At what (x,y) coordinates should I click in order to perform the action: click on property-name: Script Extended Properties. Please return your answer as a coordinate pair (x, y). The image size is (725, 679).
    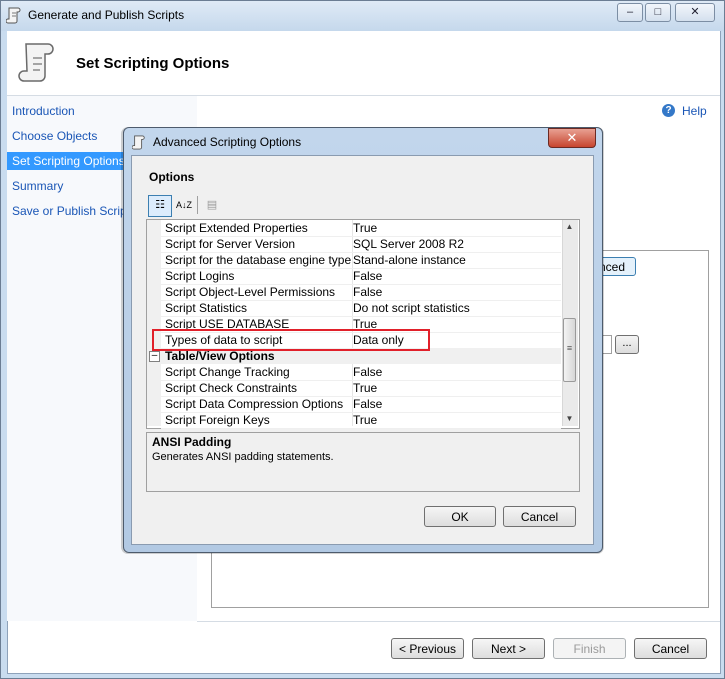
    Looking at the image, I should click on (236, 228).